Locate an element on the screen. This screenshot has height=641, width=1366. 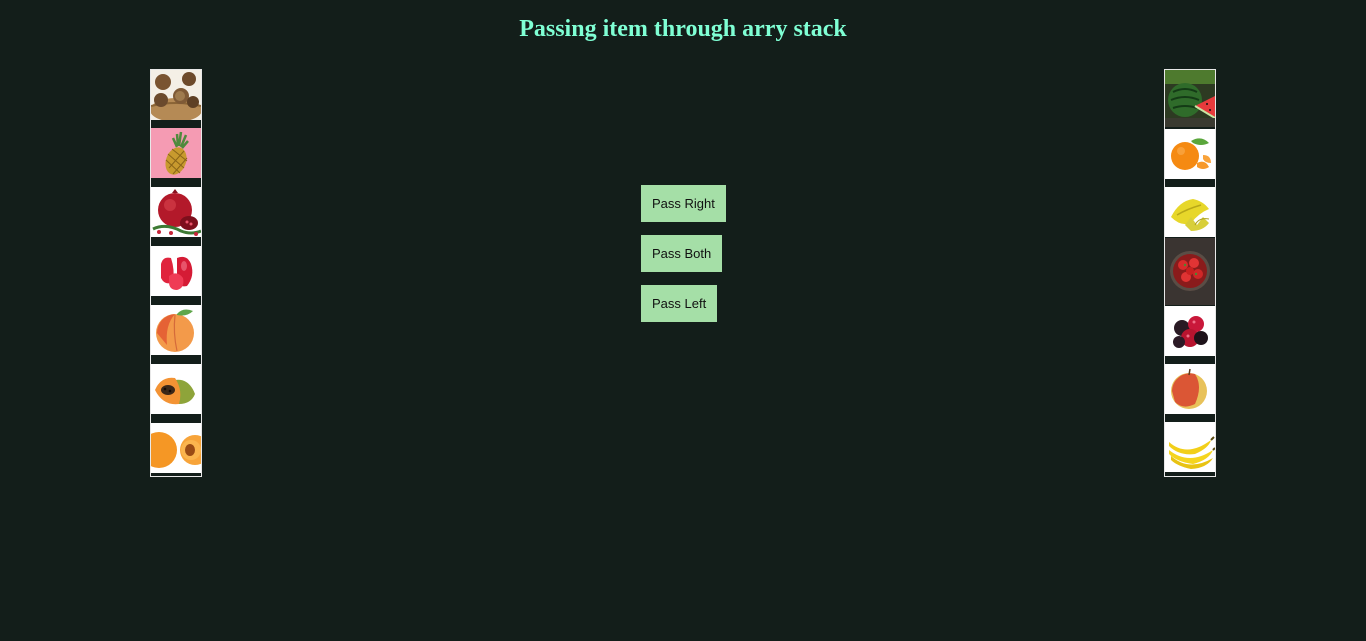
tangerine-image is located at coordinates (1190, 154).